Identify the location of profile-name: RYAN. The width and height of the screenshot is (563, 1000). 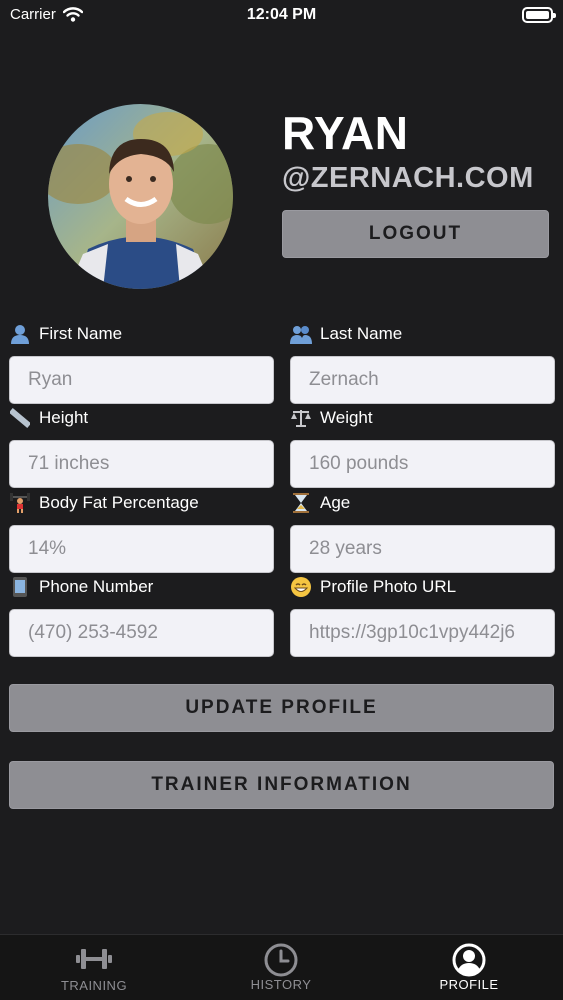
(345, 133).